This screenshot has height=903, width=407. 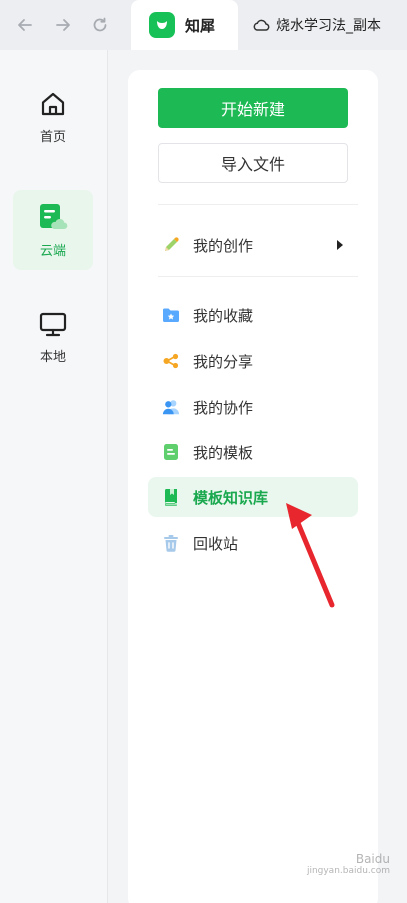 What do you see at coordinates (171, 245) in the screenshot?
I see `pencil-icon` at bounding box center [171, 245].